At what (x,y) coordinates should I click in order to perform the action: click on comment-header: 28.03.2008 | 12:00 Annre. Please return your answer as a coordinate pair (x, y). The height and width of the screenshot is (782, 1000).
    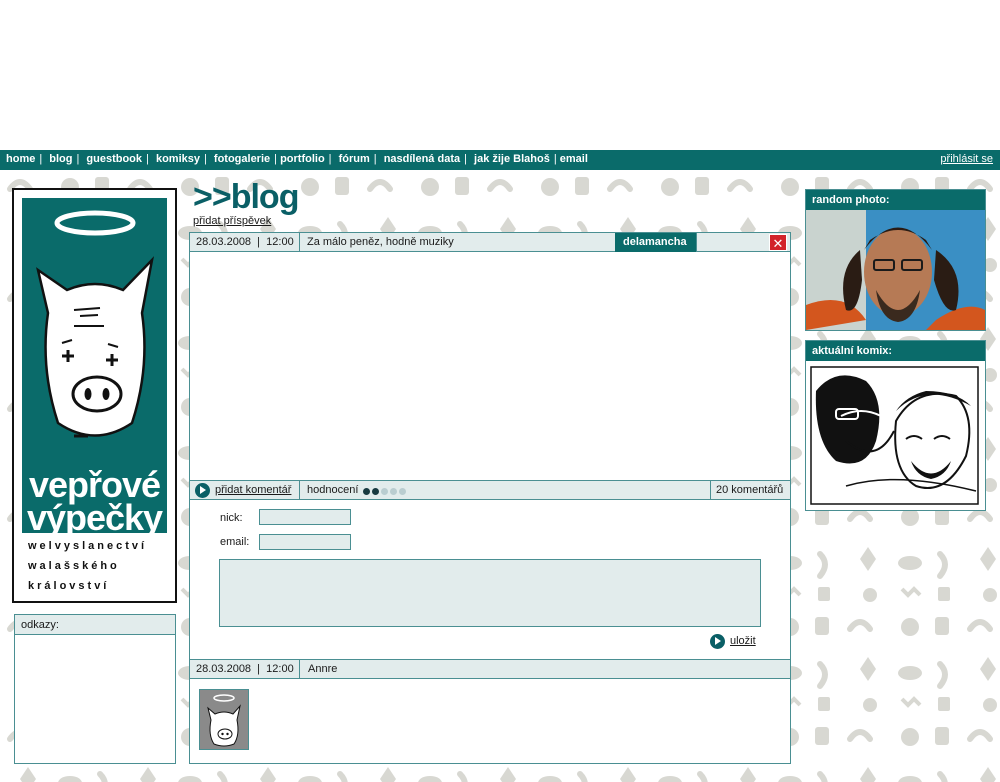
    Looking at the image, I should click on (490, 669).